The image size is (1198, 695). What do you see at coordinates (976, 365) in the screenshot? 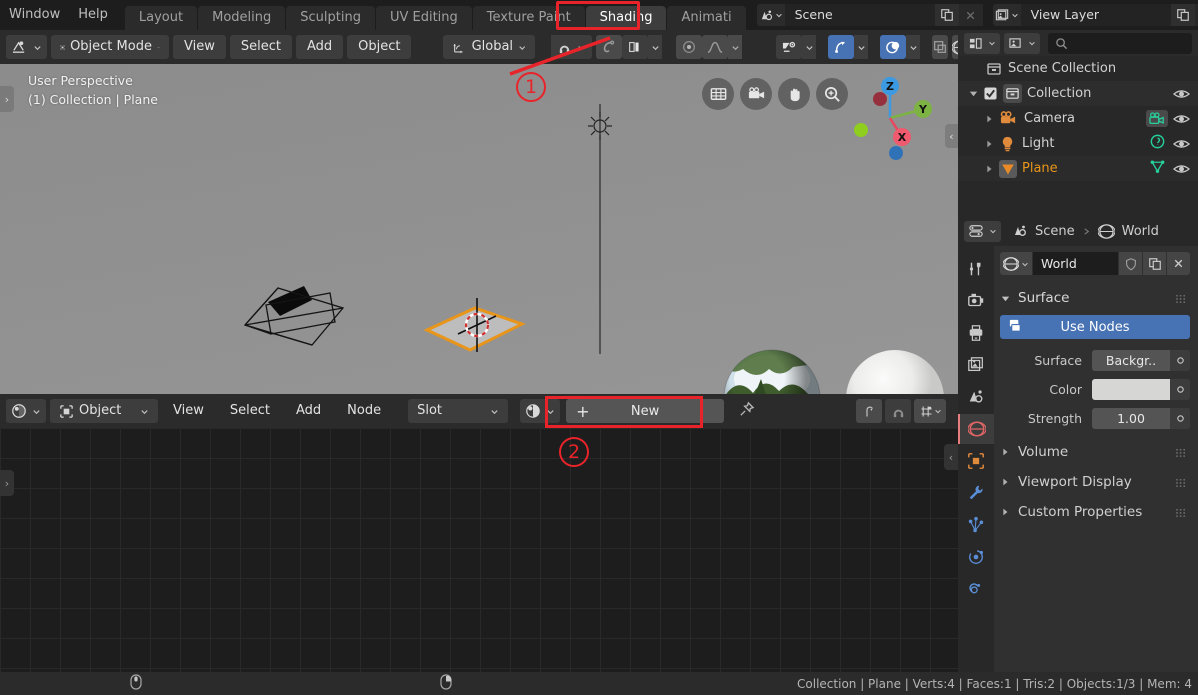
I see `properties-tab-view-layer` at bounding box center [976, 365].